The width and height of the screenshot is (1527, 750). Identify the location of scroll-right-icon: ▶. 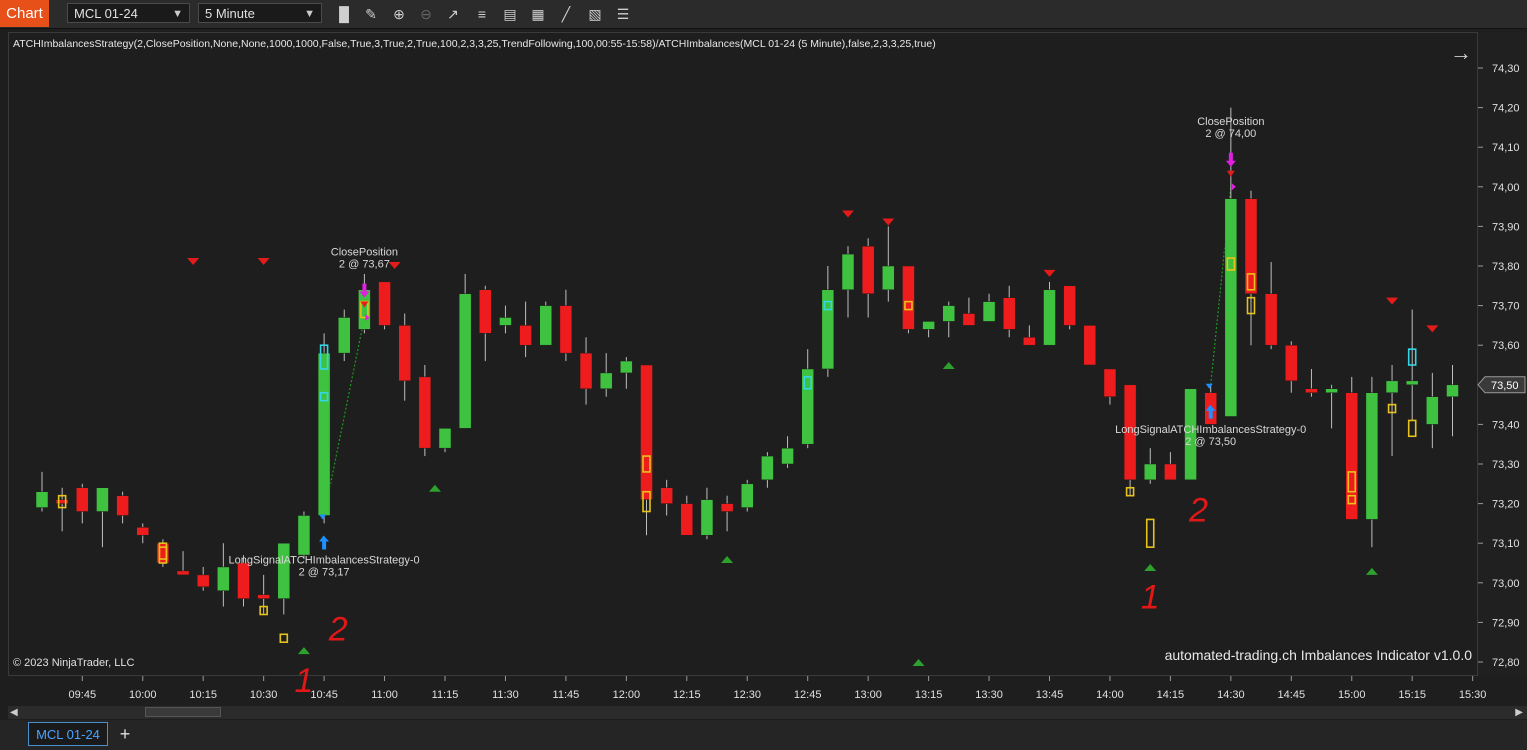
(1519, 712).